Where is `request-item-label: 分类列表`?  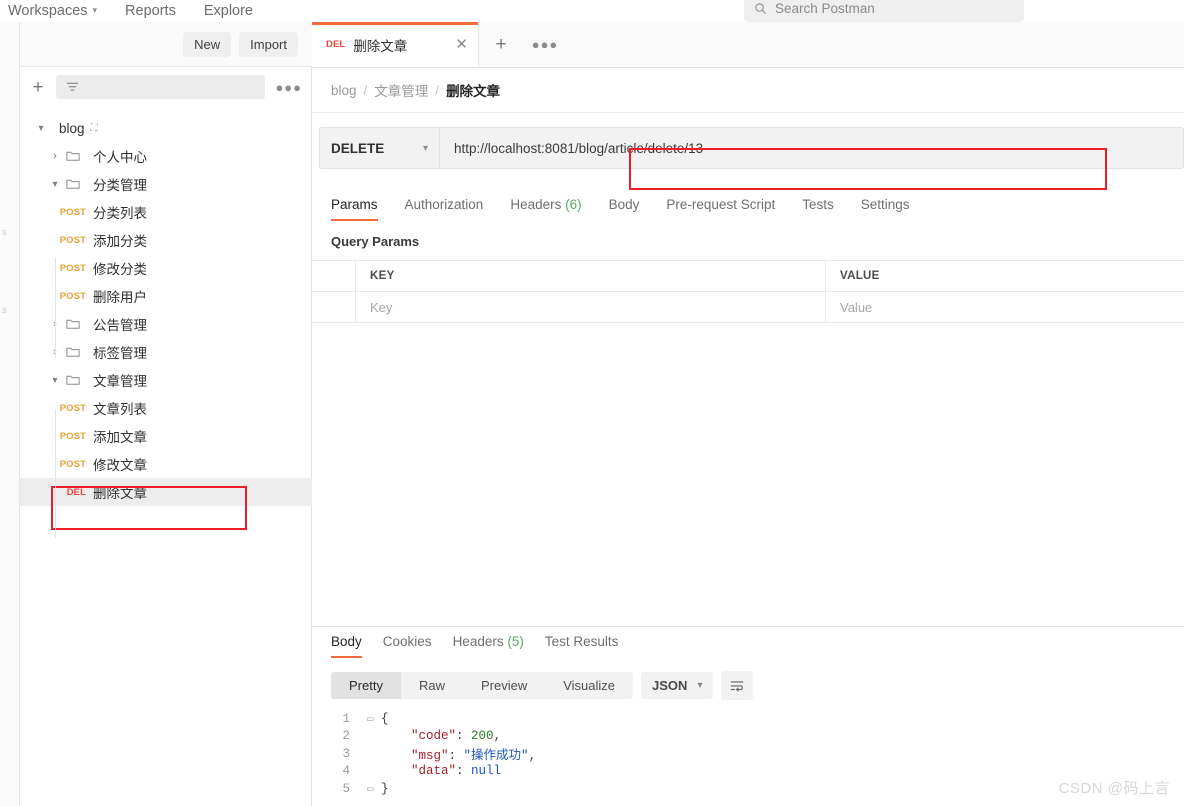
request-item-label: 分类列表 is located at coordinates (120, 213).